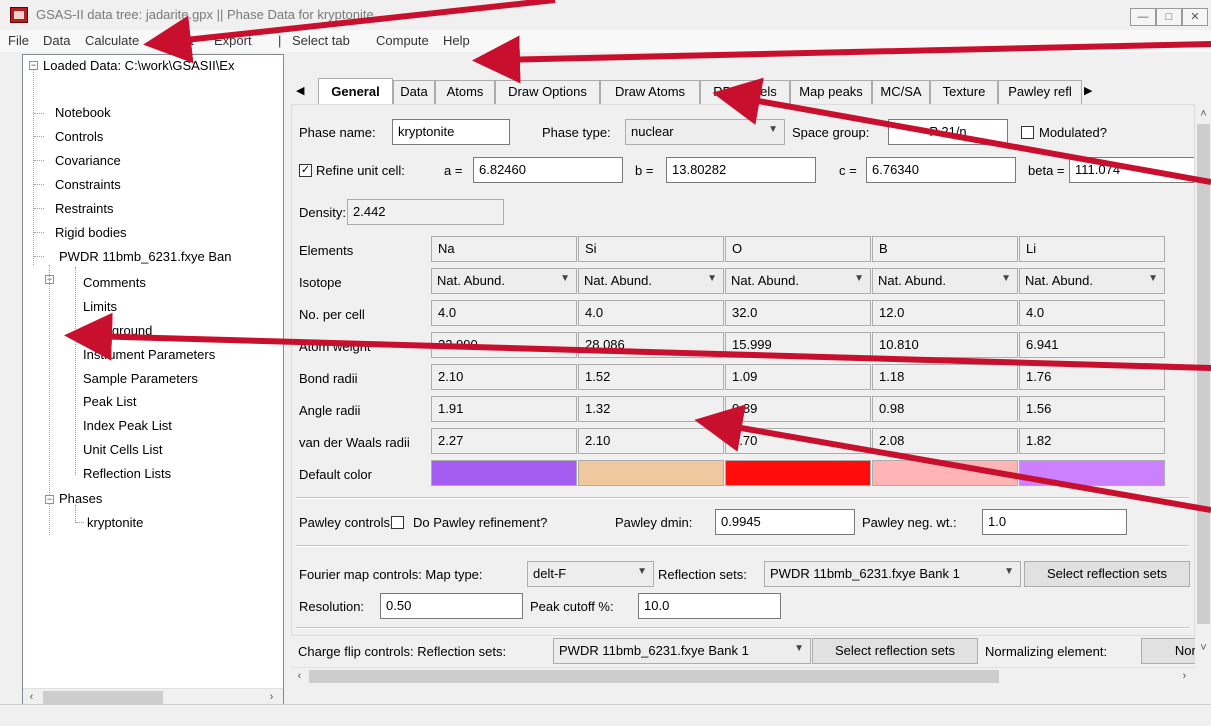  I want to click on tree-item-peak-list: Peak List, so click(109, 402).